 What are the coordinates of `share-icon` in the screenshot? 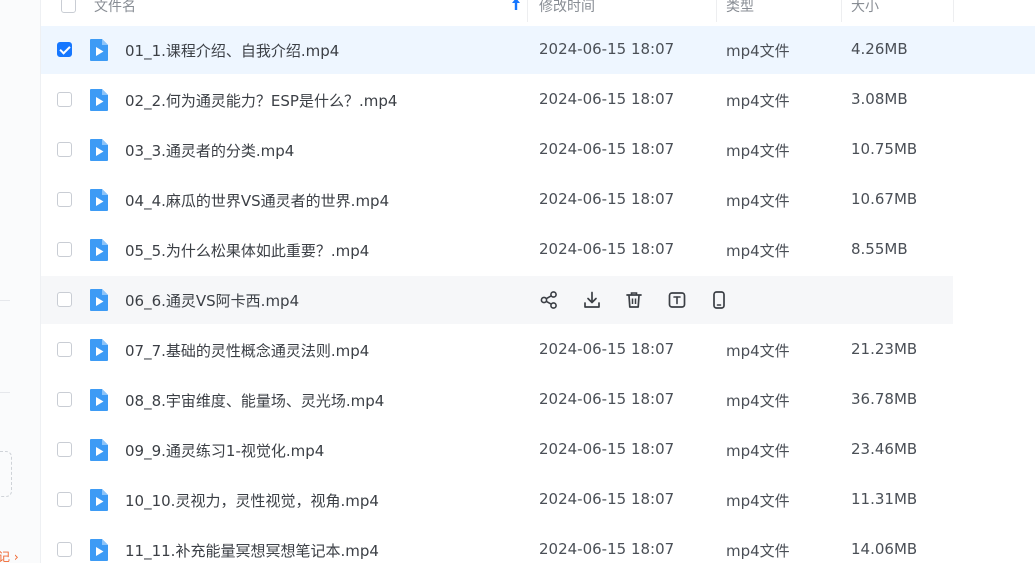 It's located at (549, 300).